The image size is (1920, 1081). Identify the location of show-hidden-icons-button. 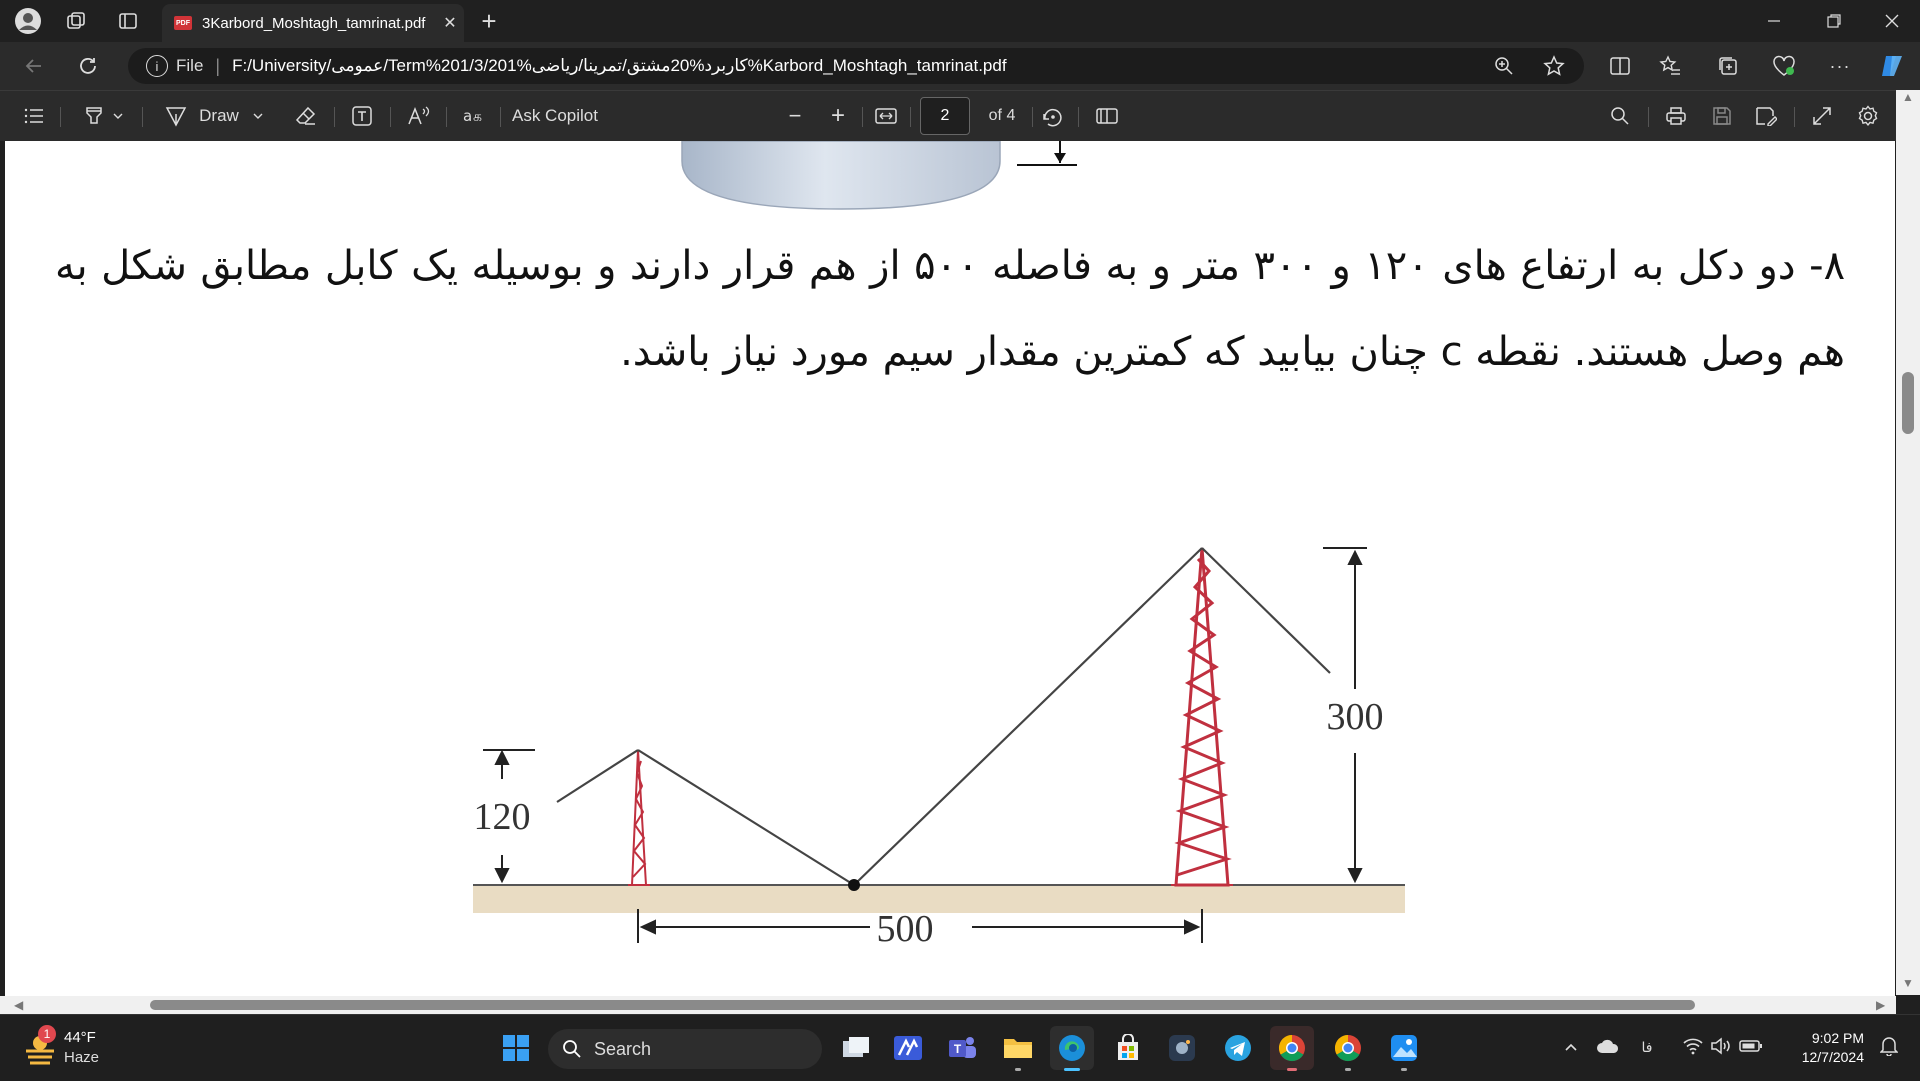
(1571, 1048).